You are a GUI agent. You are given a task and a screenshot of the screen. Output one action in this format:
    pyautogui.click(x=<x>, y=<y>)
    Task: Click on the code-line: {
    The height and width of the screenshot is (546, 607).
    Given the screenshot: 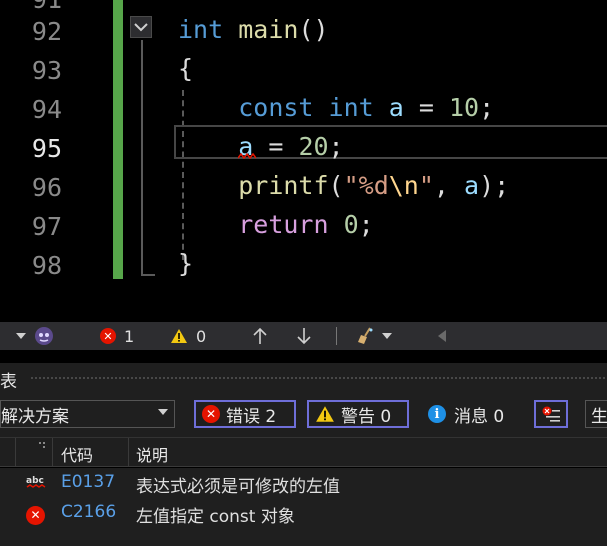 What is the action you would take?
    pyautogui.click(x=185, y=68)
    